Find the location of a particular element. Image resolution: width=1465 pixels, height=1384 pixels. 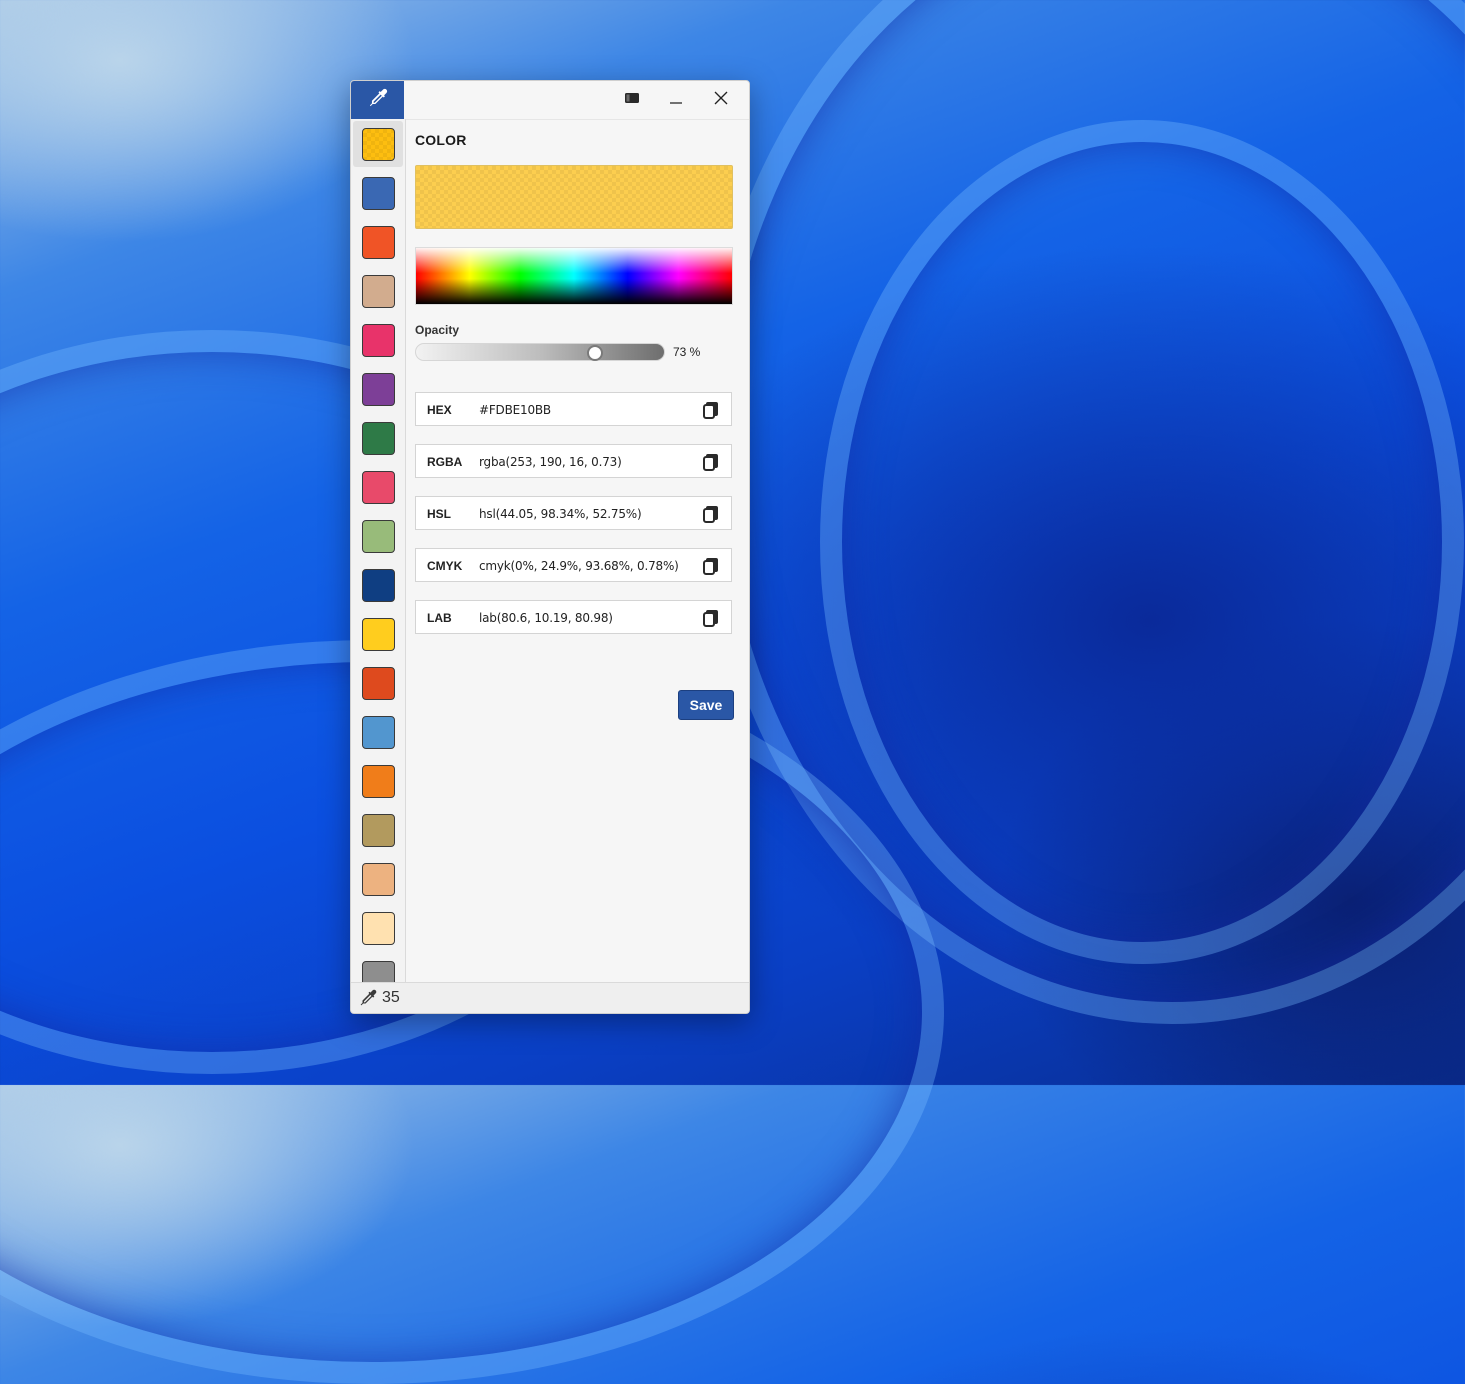

minimize-icon is located at coordinates (676, 100).